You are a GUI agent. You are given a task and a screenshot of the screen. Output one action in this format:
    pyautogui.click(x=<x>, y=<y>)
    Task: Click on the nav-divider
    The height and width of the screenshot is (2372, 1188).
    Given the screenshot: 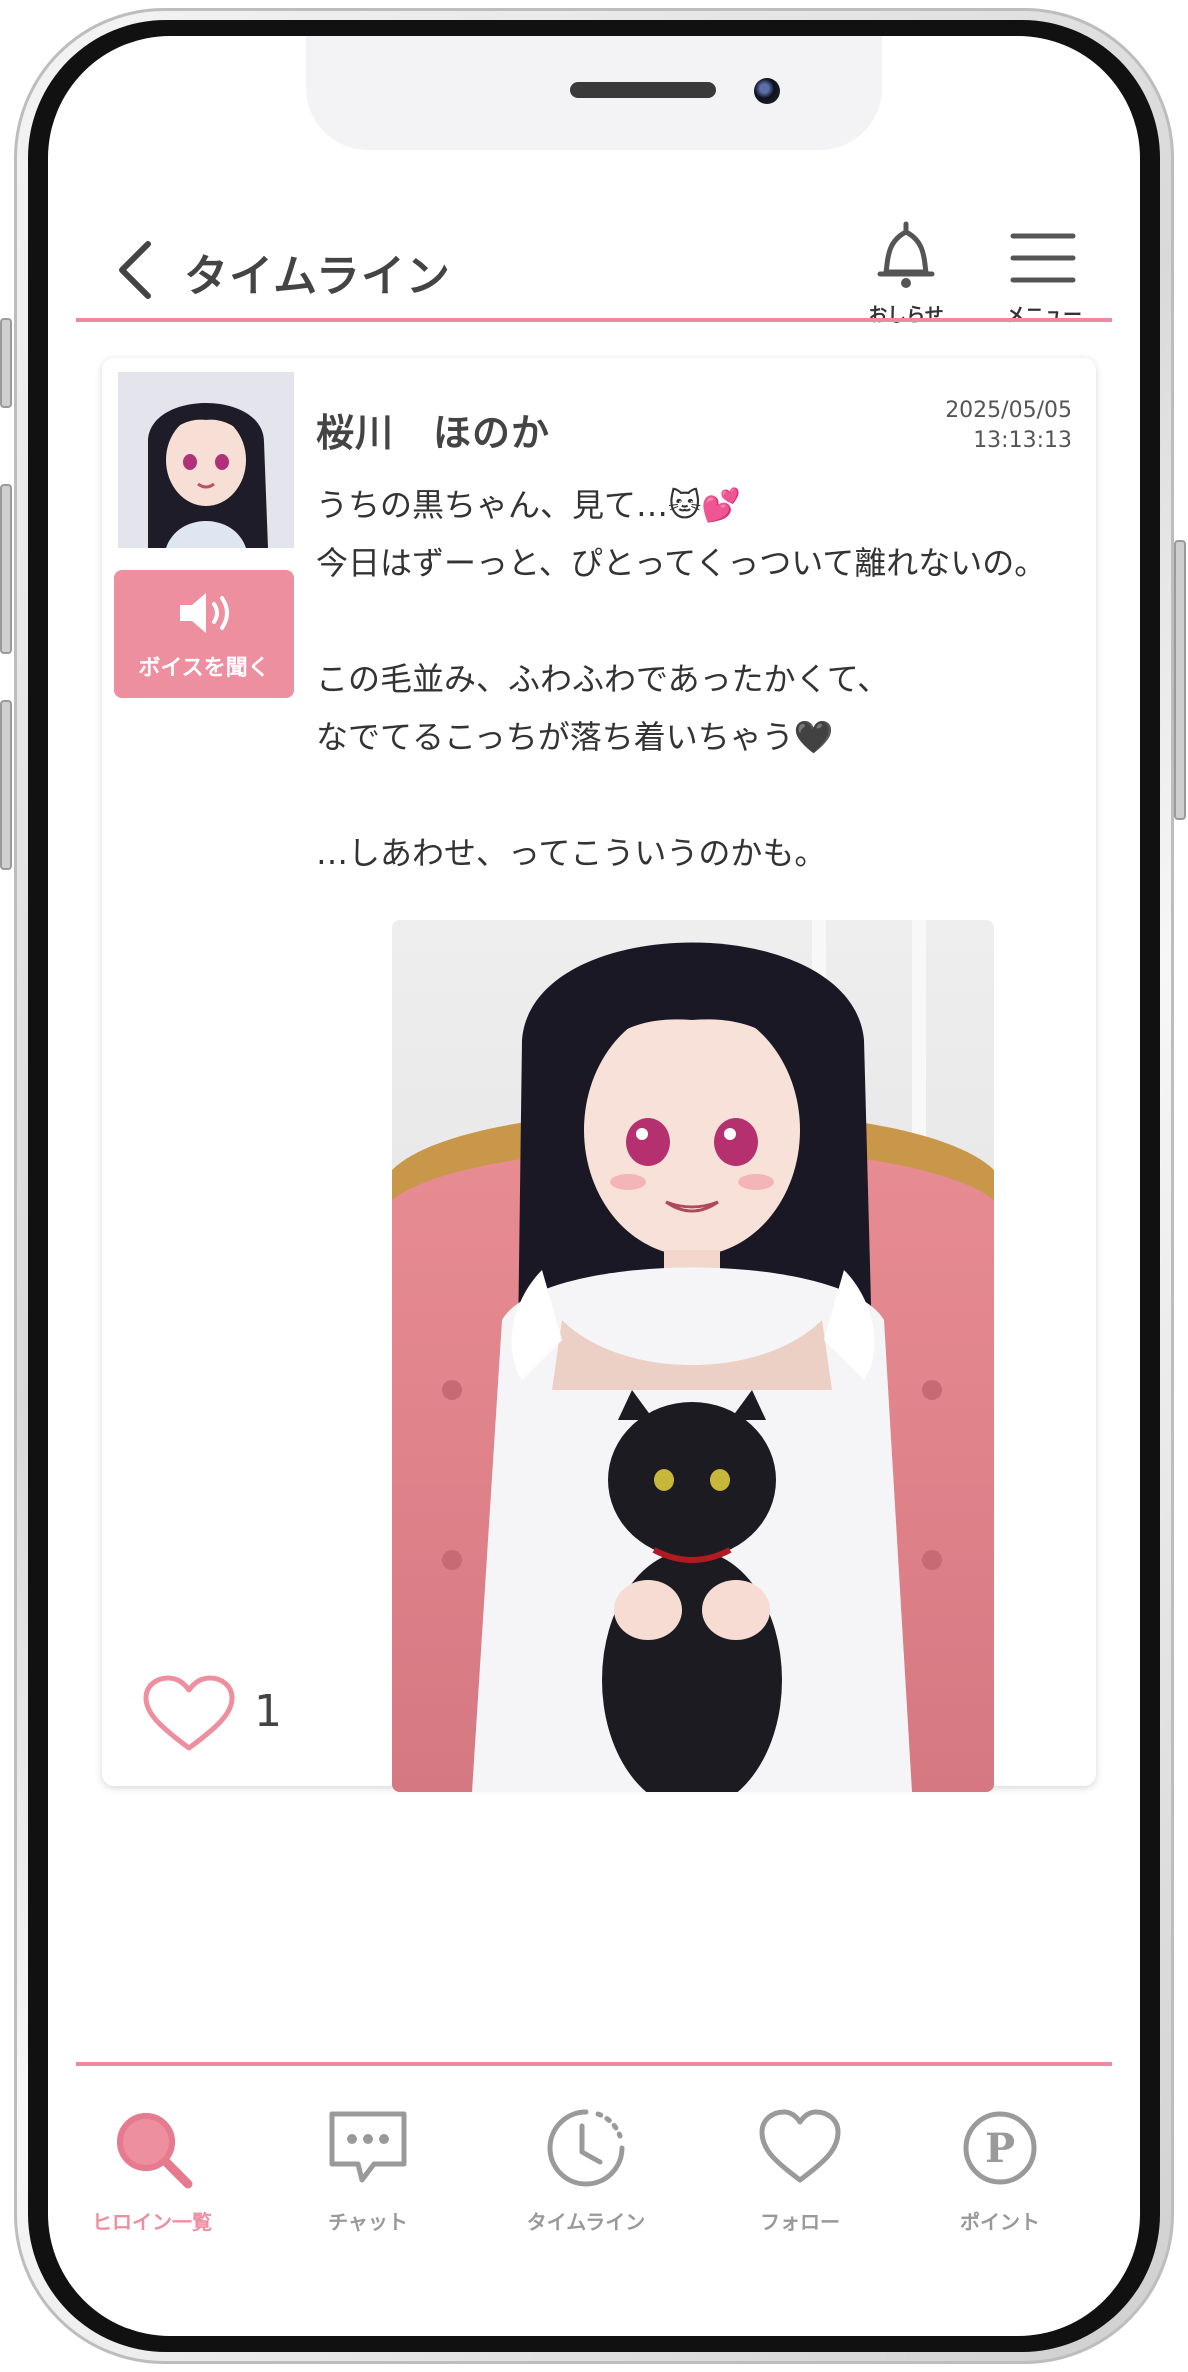 What is the action you would take?
    pyautogui.click(x=594, y=2064)
    